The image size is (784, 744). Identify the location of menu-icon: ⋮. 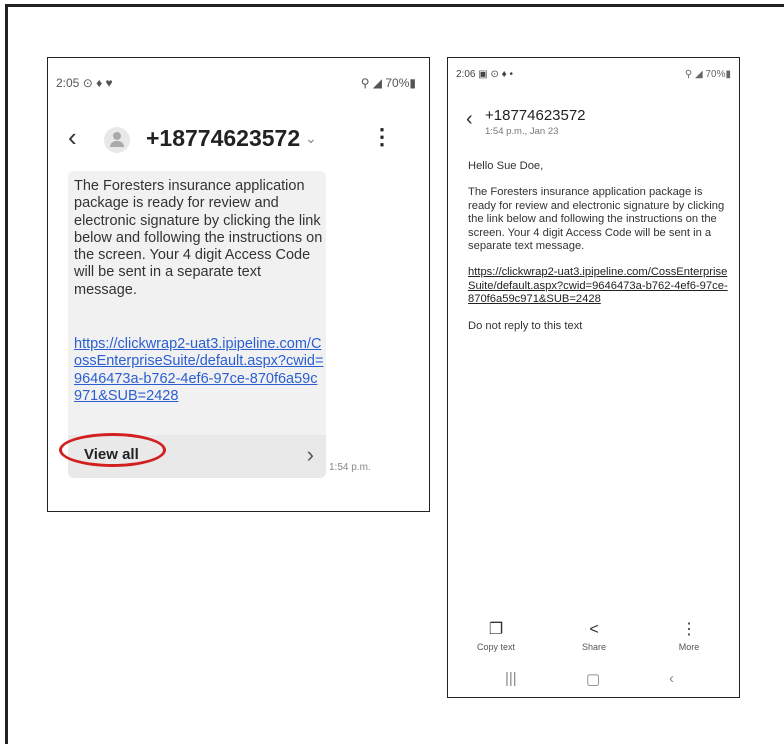
(382, 137).